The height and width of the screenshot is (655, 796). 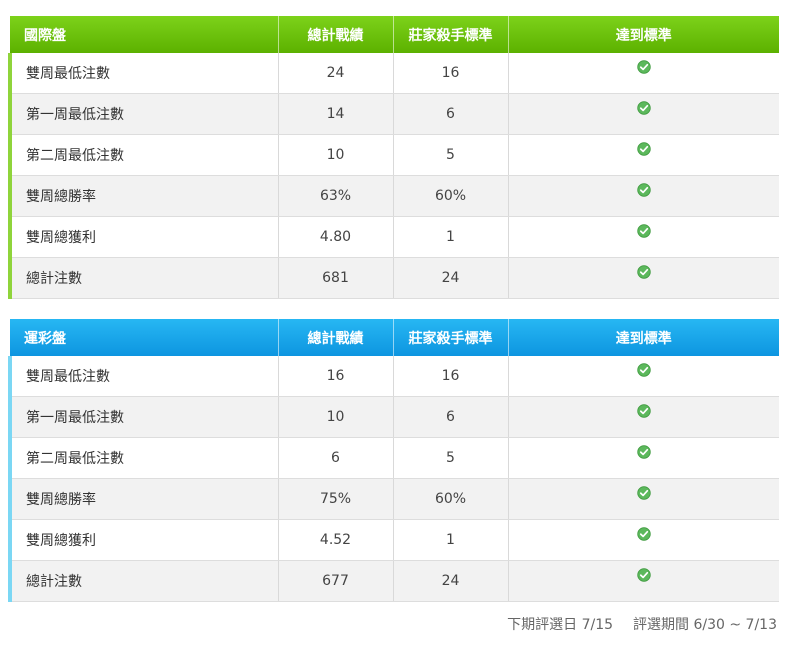 I want to click on table-title: 運彩盤, so click(x=144, y=337).